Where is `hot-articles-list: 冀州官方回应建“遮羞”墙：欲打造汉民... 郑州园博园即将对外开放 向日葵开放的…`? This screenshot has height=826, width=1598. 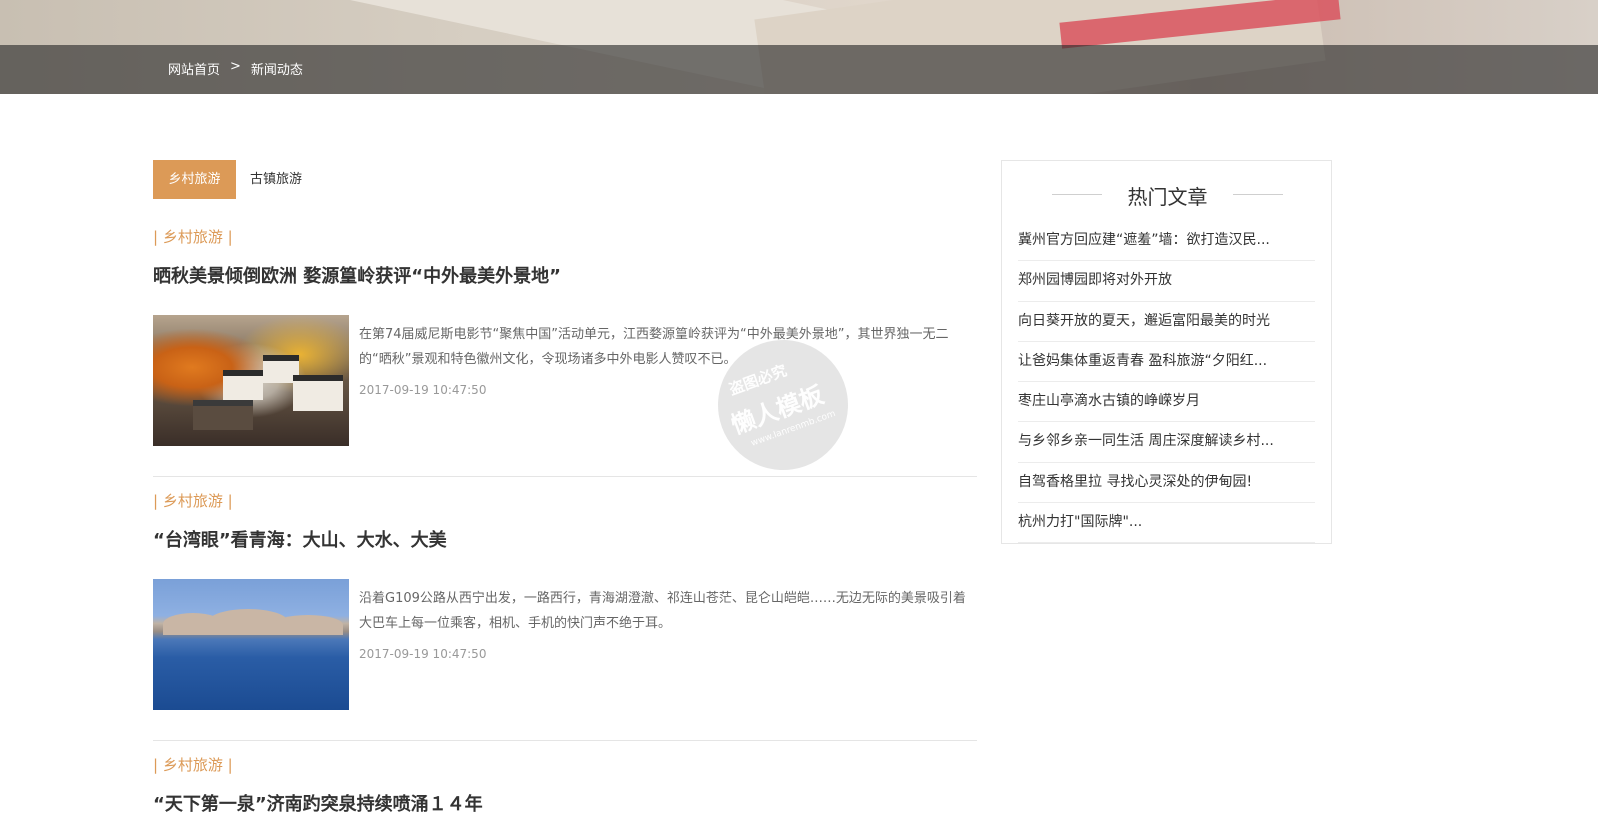 hot-articles-list: 冀州官方回应建“遮羞”墙：欲打造汉民... 郑州园博园即将对外开放 向日葵开放的… is located at coordinates (1166, 382).